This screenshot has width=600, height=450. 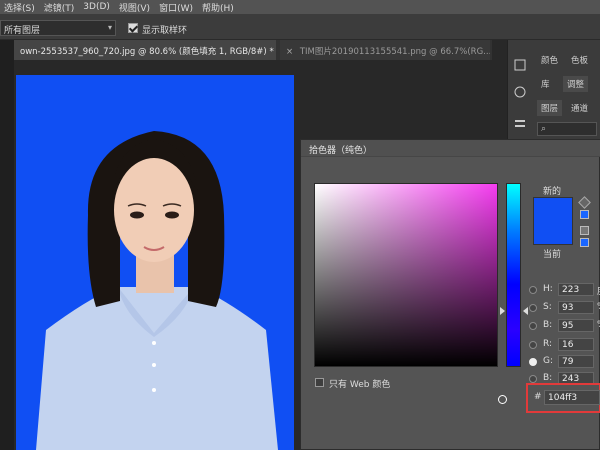 I want to click on new-color-label: 新的, so click(x=552, y=192).